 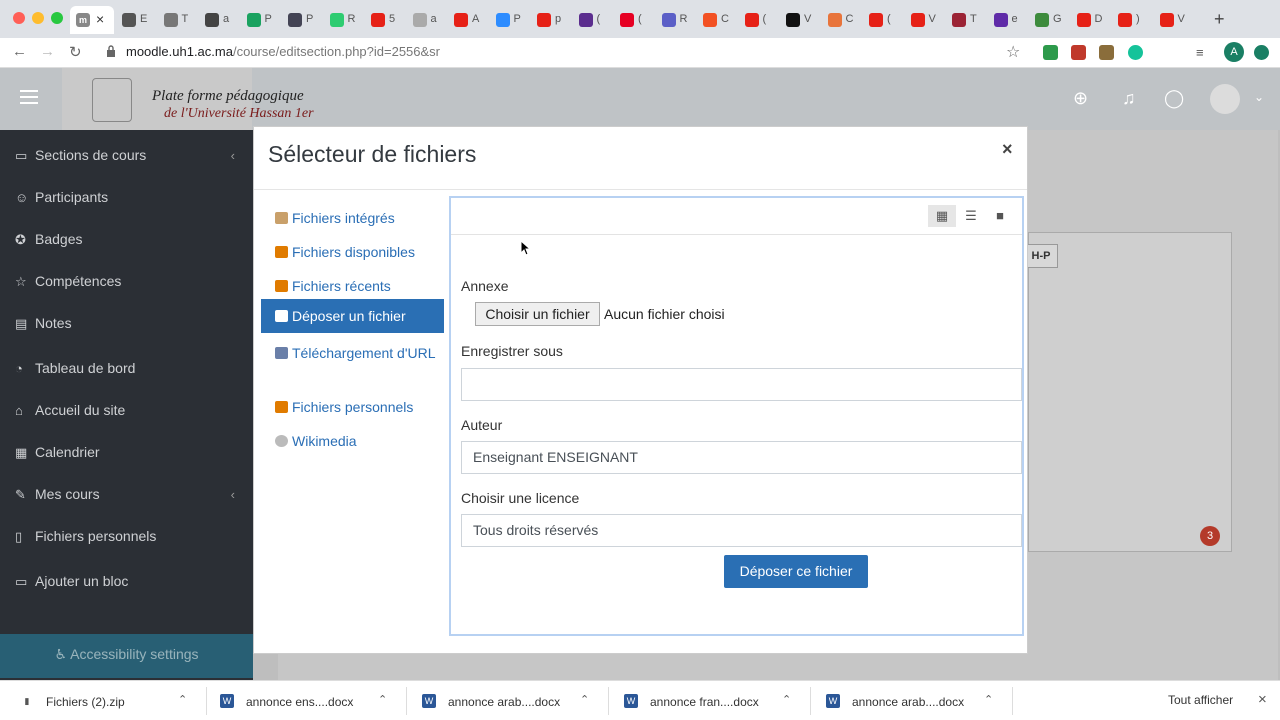 I want to click on download-item: ▮ Fichiers (2).zip ⌃, so click(x=112, y=700).